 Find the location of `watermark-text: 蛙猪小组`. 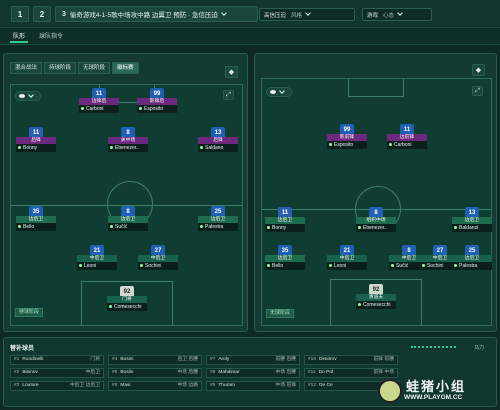

watermark-text: 蛙猪小组 is located at coordinates (436, 387).